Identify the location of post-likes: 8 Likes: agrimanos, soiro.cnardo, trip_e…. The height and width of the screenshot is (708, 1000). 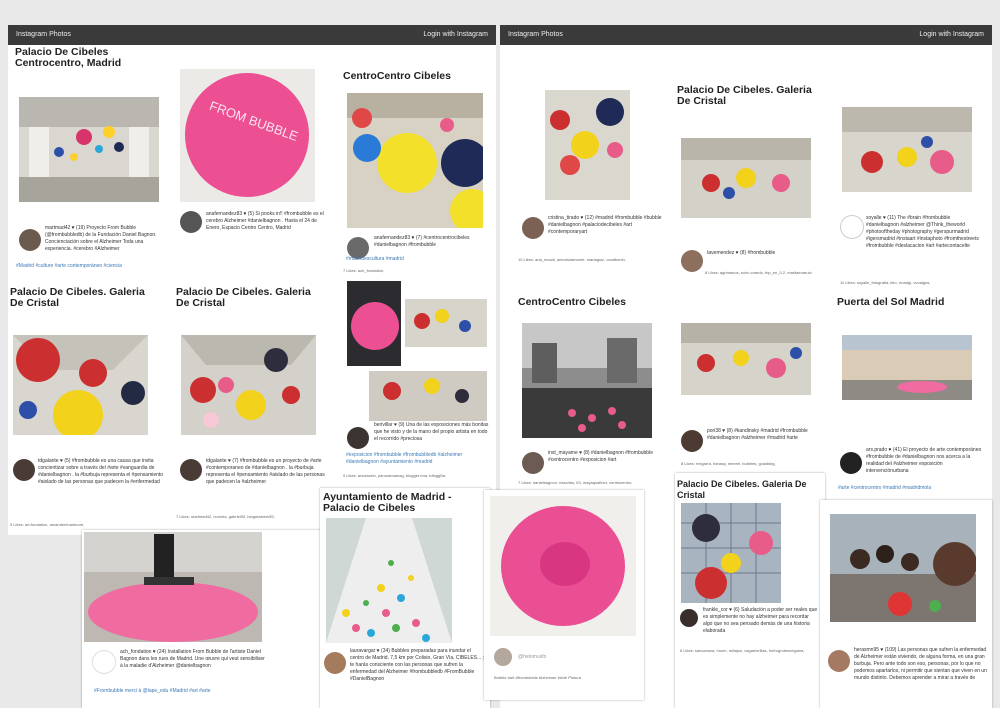
(758, 272).